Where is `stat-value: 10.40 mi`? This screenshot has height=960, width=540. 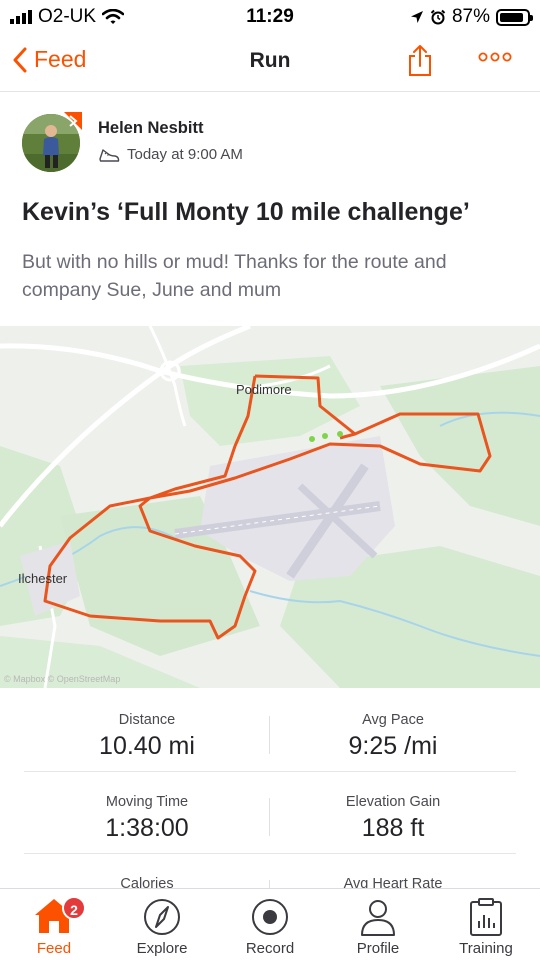 stat-value: 10.40 mi is located at coordinates (147, 746).